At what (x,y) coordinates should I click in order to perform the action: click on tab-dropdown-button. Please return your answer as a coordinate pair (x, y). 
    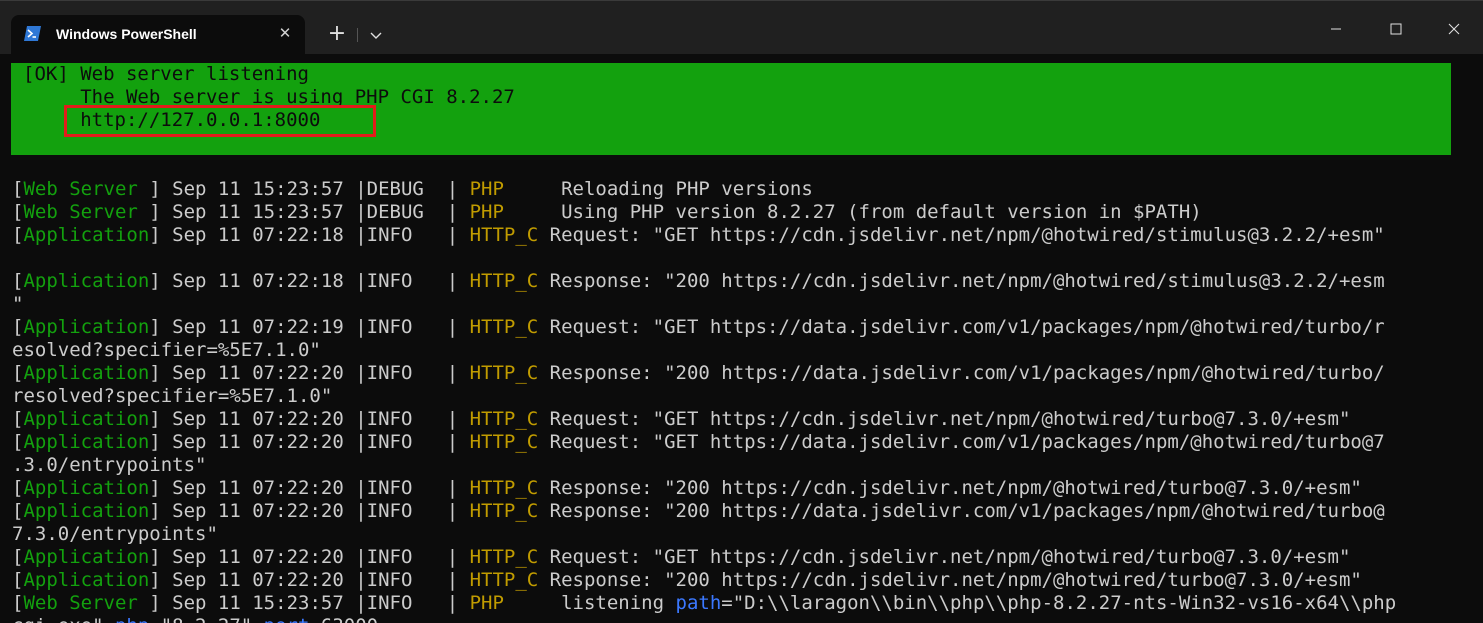
    Looking at the image, I should click on (376, 35).